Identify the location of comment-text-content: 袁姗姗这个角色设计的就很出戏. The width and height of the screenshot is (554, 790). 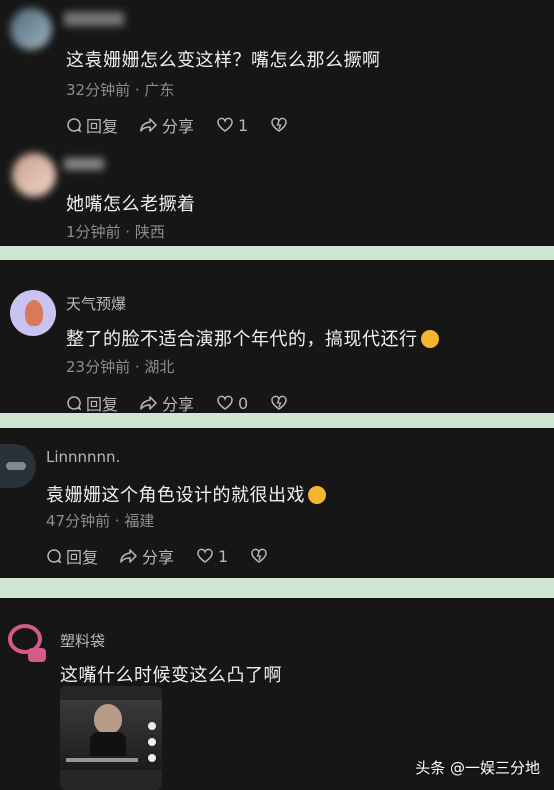
(175, 495).